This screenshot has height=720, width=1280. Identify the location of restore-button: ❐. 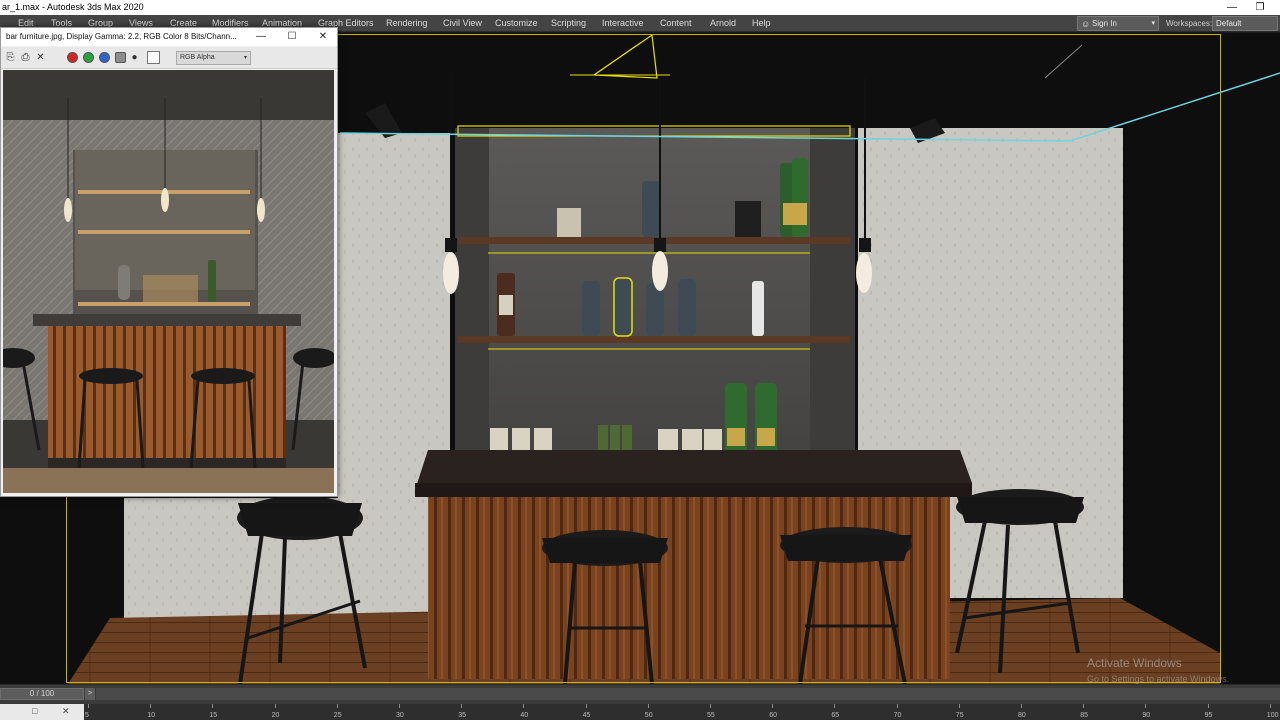
(1260, 7).